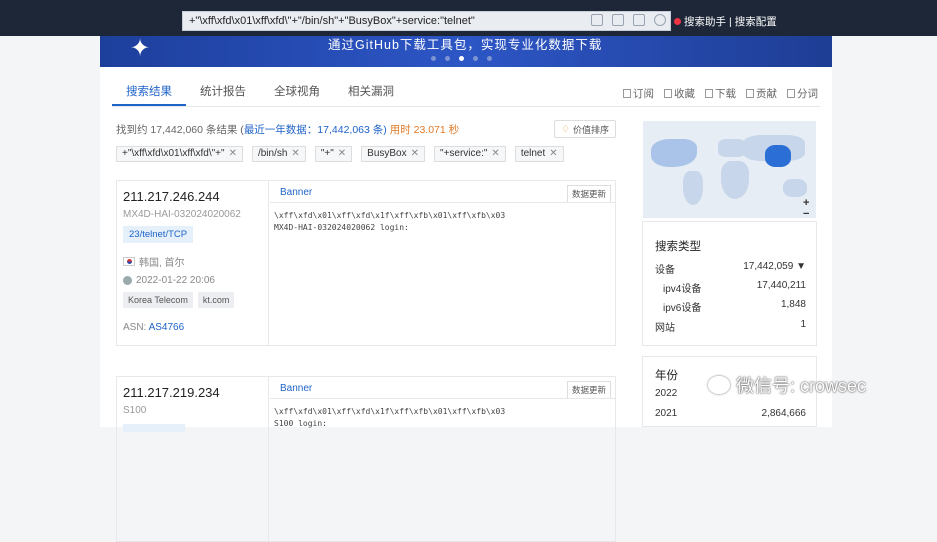 The width and height of the screenshot is (937, 542). What do you see at coordinates (660, 20) in the screenshot?
I see `search-icon` at bounding box center [660, 20].